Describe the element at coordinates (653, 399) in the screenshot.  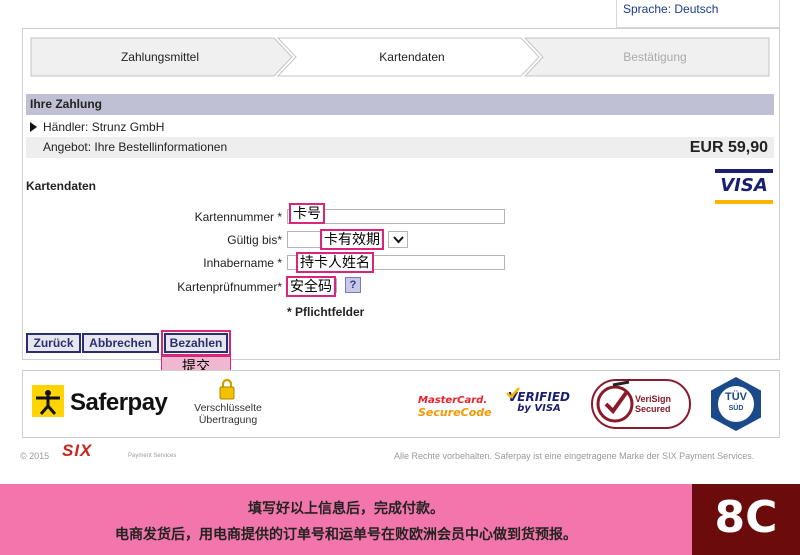
I see `verisign-text: VeriSign` at that location.